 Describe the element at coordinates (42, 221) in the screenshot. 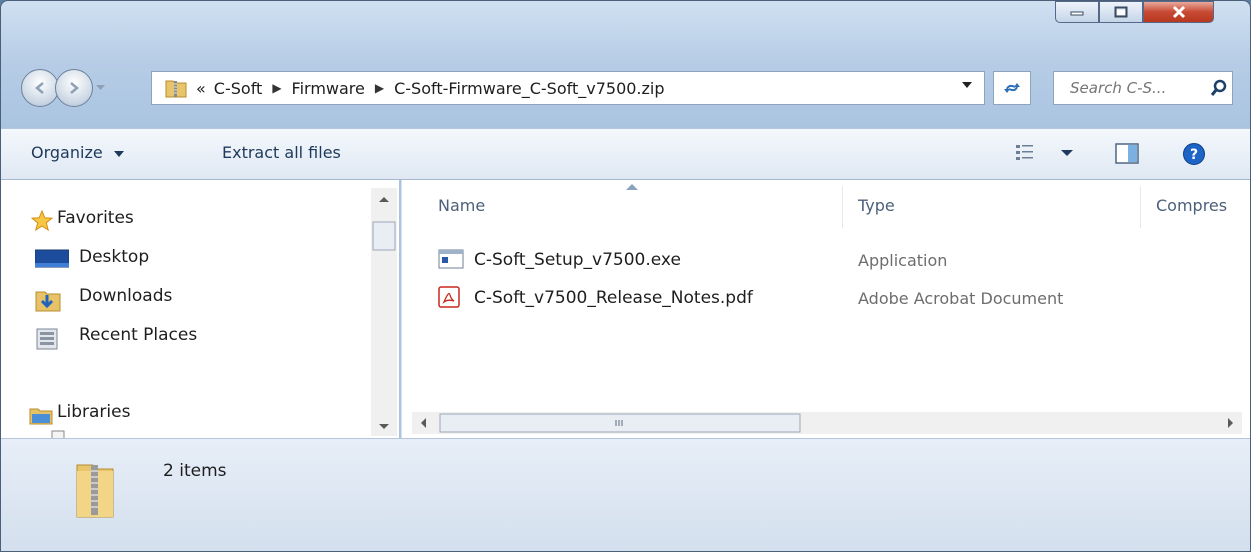

I see `favorites-star-icon` at that location.